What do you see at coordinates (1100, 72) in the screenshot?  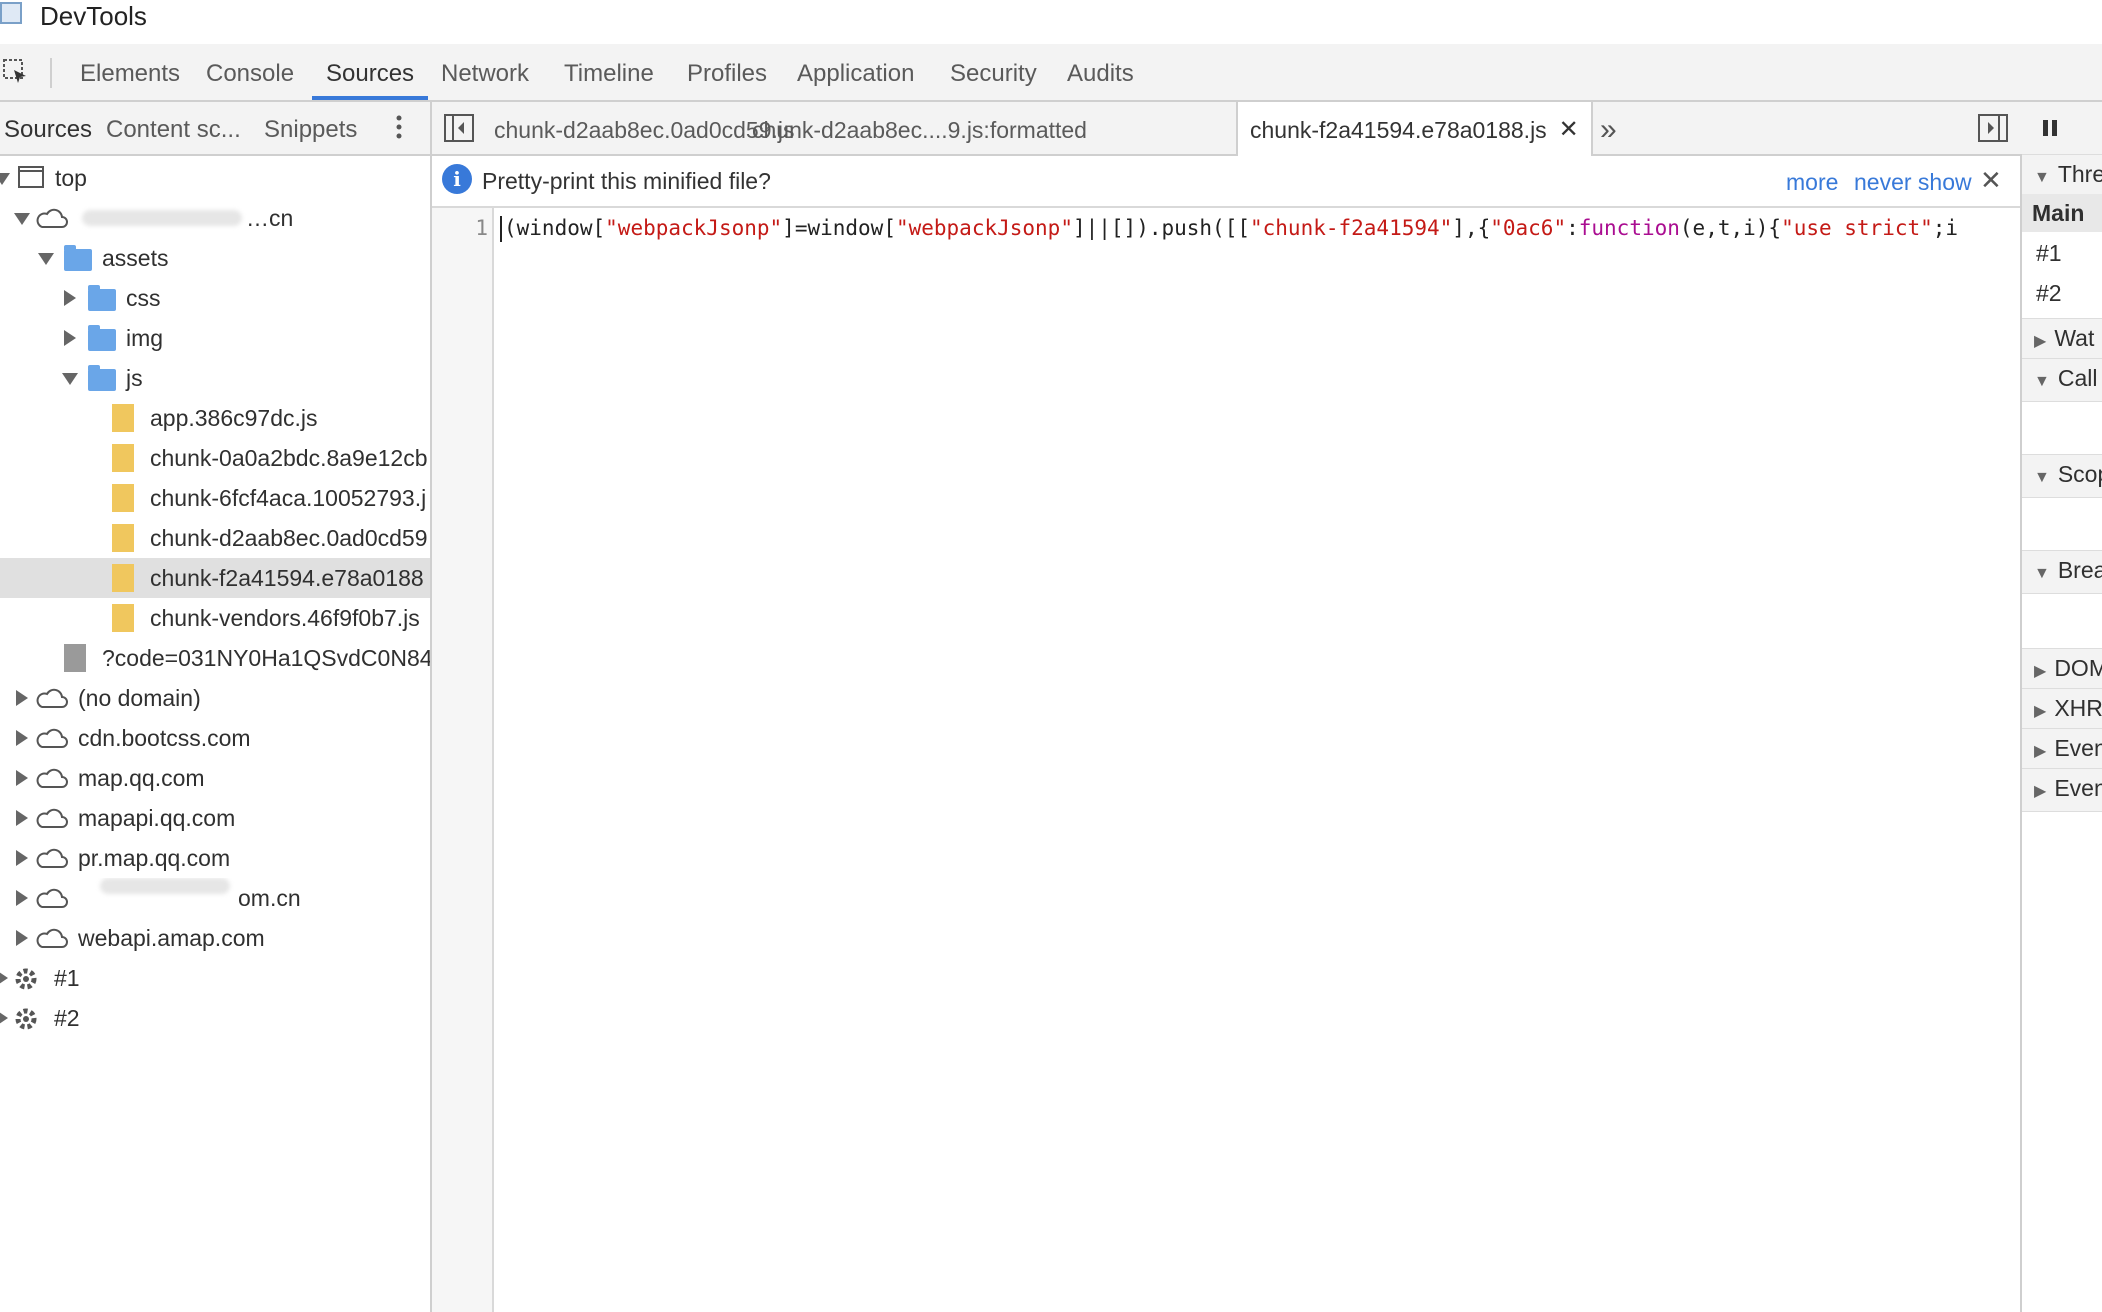 I see `tab-audits: Audits` at bounding box center [1100, 72].